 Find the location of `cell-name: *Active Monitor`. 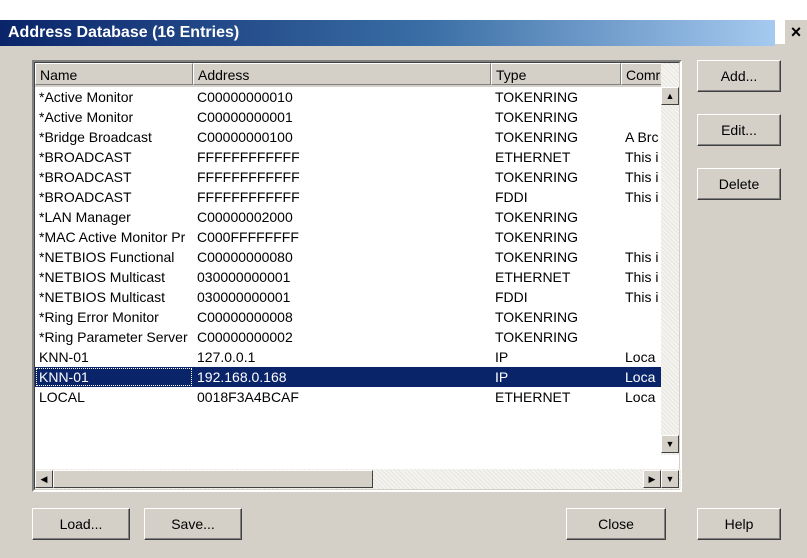

cell-name: *Active Monitor is located at coordinates (86, 97).